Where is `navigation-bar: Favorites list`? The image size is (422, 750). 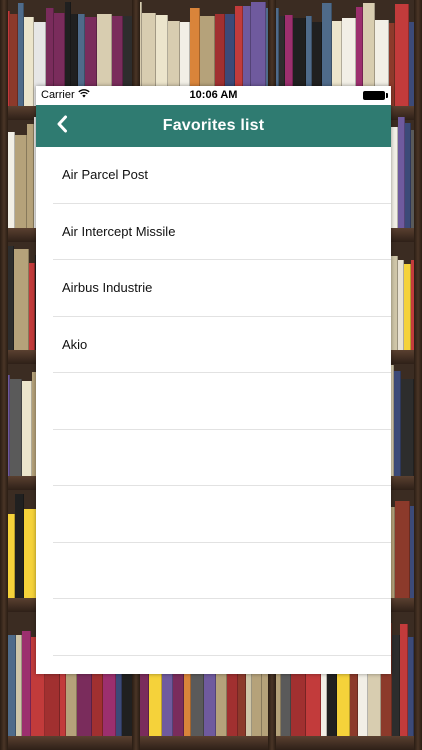 navigation-bar: Favorites list is located at coordinates (213, 126).